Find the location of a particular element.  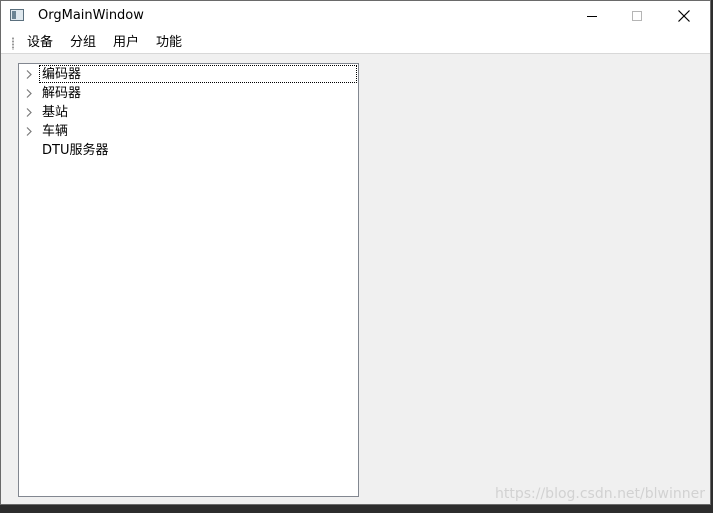

tree-item-label: DTU服务器 is located at coordinates (75, 150).